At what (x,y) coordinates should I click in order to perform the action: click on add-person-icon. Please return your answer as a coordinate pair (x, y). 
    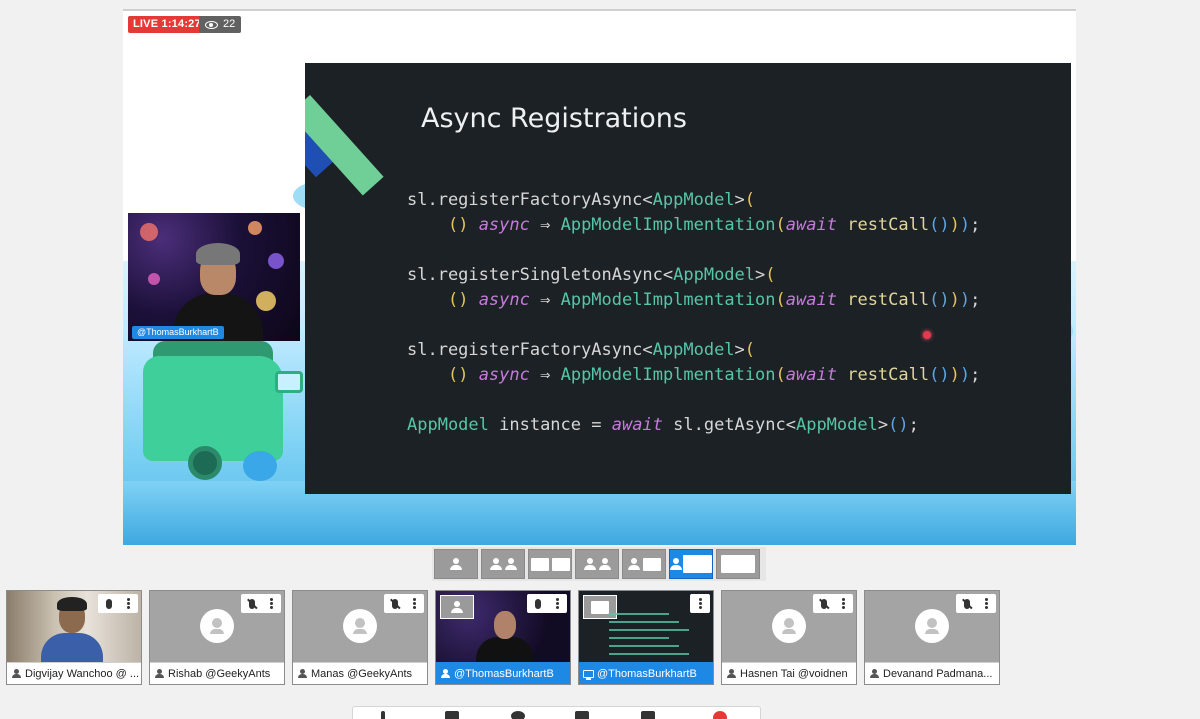
    Looking at the image, I should click on (648, 715).